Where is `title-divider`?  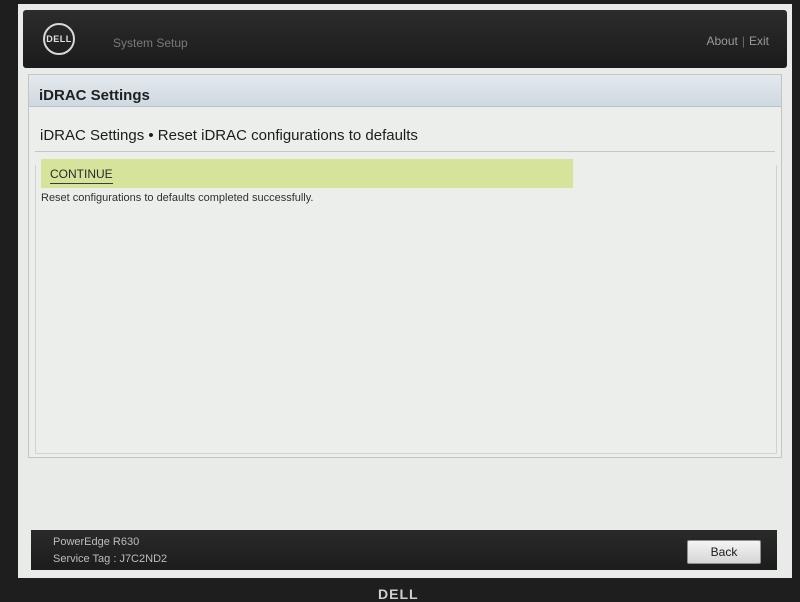
title-divider is located at coordinates (405, 151).